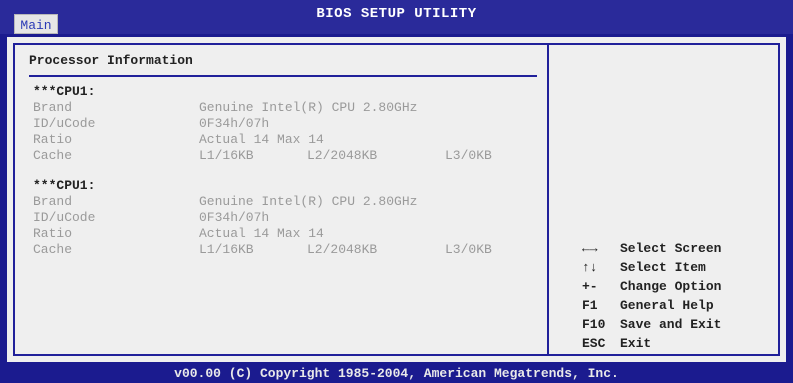 This screenshot has height=383, width=793. Describe the element at coordinates (594, 343) in the screenshot. I see `help-key: ESC` at that location.